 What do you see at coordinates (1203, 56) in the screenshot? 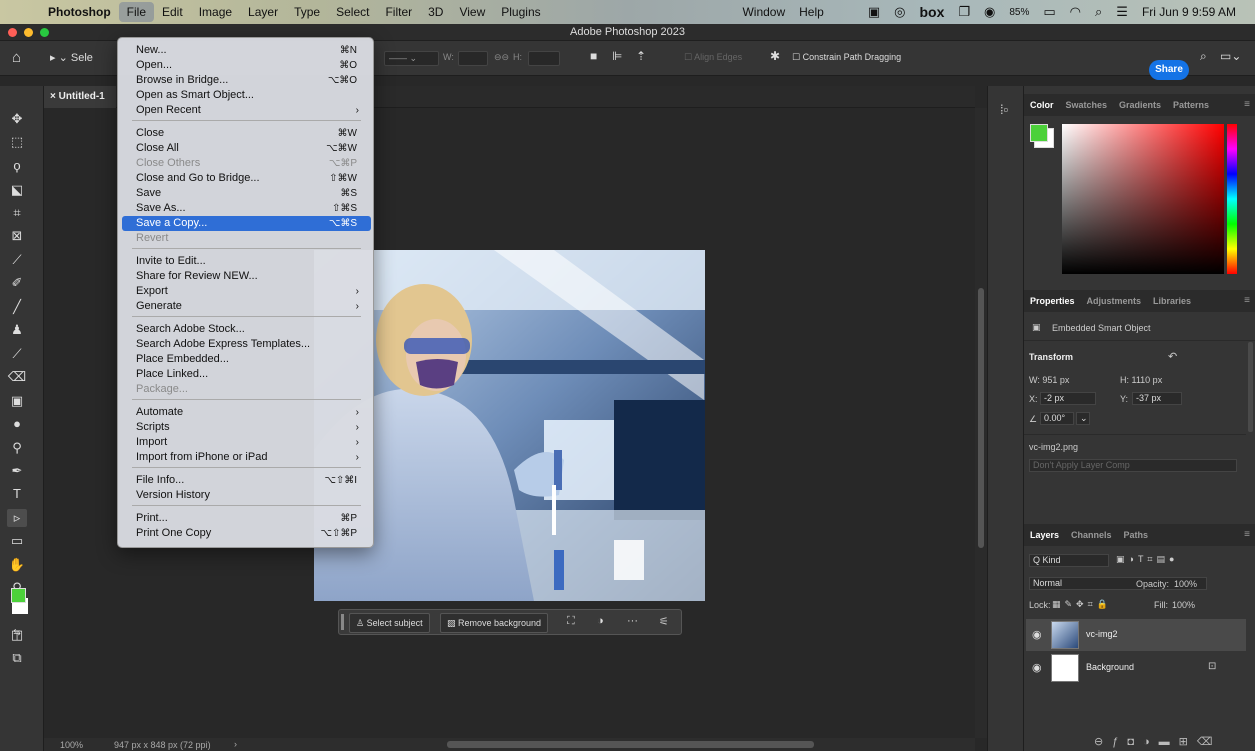
I see `search-icon: ⌕` at bounding box center [1203, 56].